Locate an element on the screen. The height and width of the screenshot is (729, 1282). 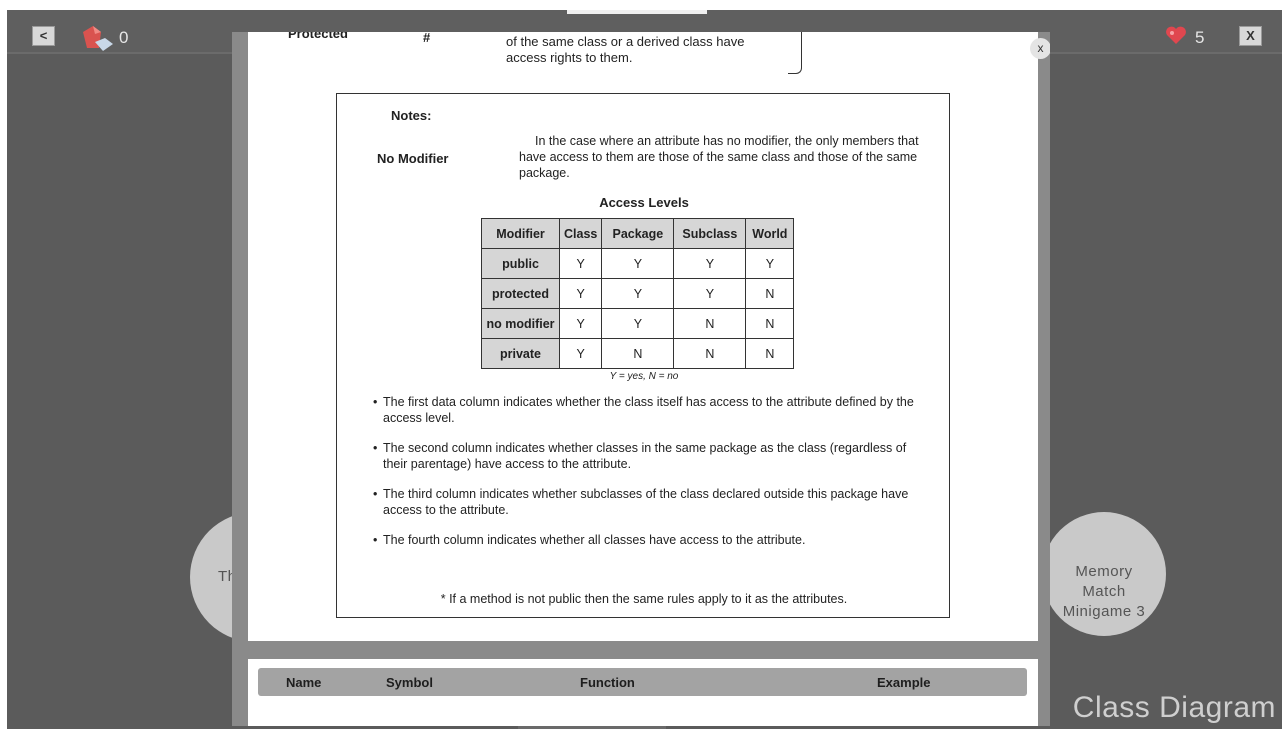
back-button: < is located at coordinates (43, 36).